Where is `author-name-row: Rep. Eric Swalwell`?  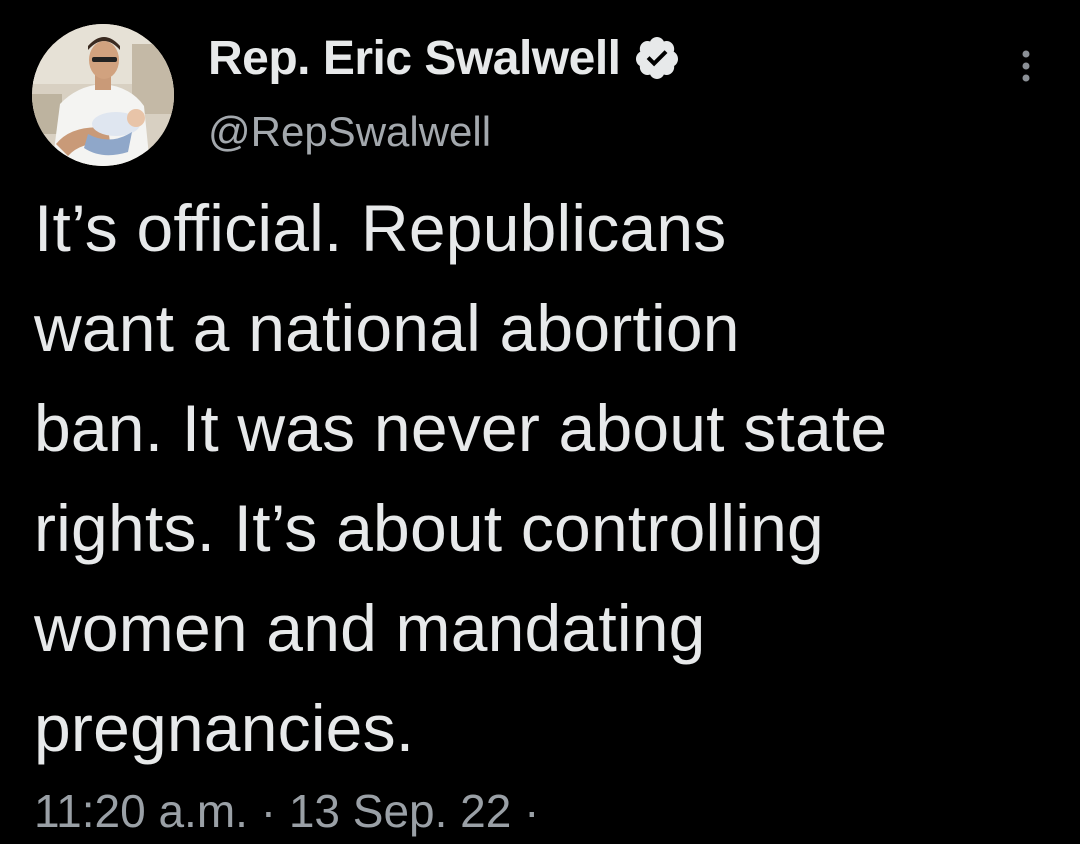
author-name-row: Rep. Eric Swalwell is located at coordinates (444, 58).